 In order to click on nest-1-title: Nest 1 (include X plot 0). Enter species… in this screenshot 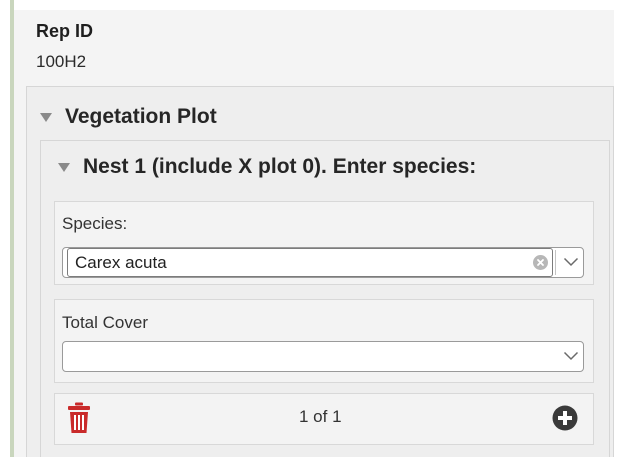, I will do `click(280, 166)`.